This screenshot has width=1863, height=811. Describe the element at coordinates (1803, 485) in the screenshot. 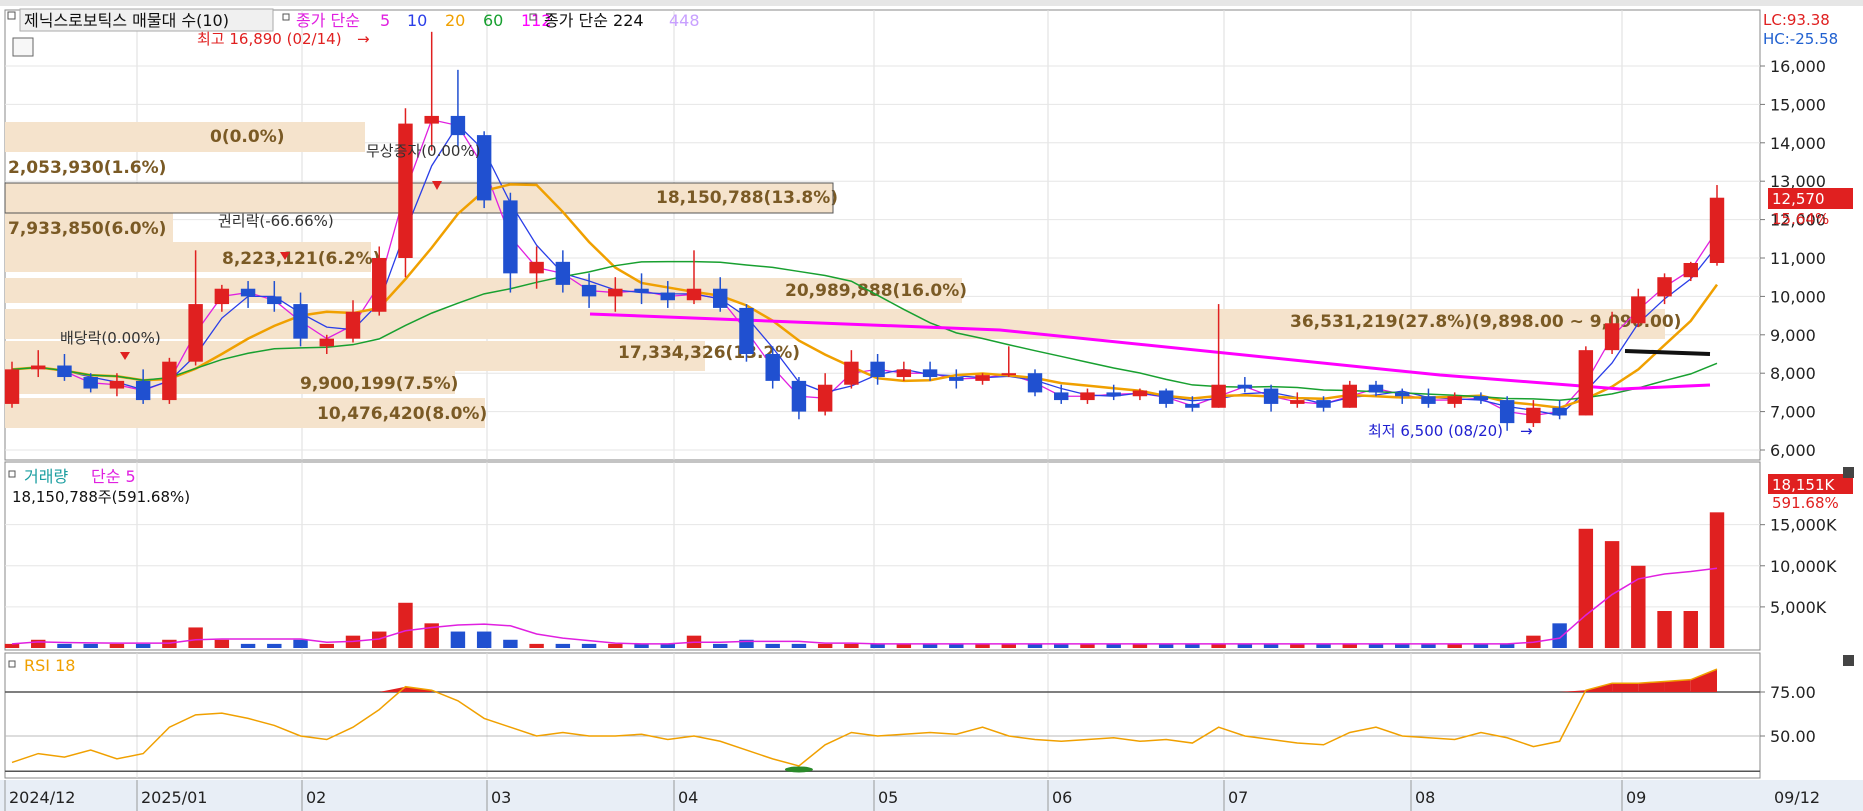

I see `volume-badge-value: 18,151K` at that location.